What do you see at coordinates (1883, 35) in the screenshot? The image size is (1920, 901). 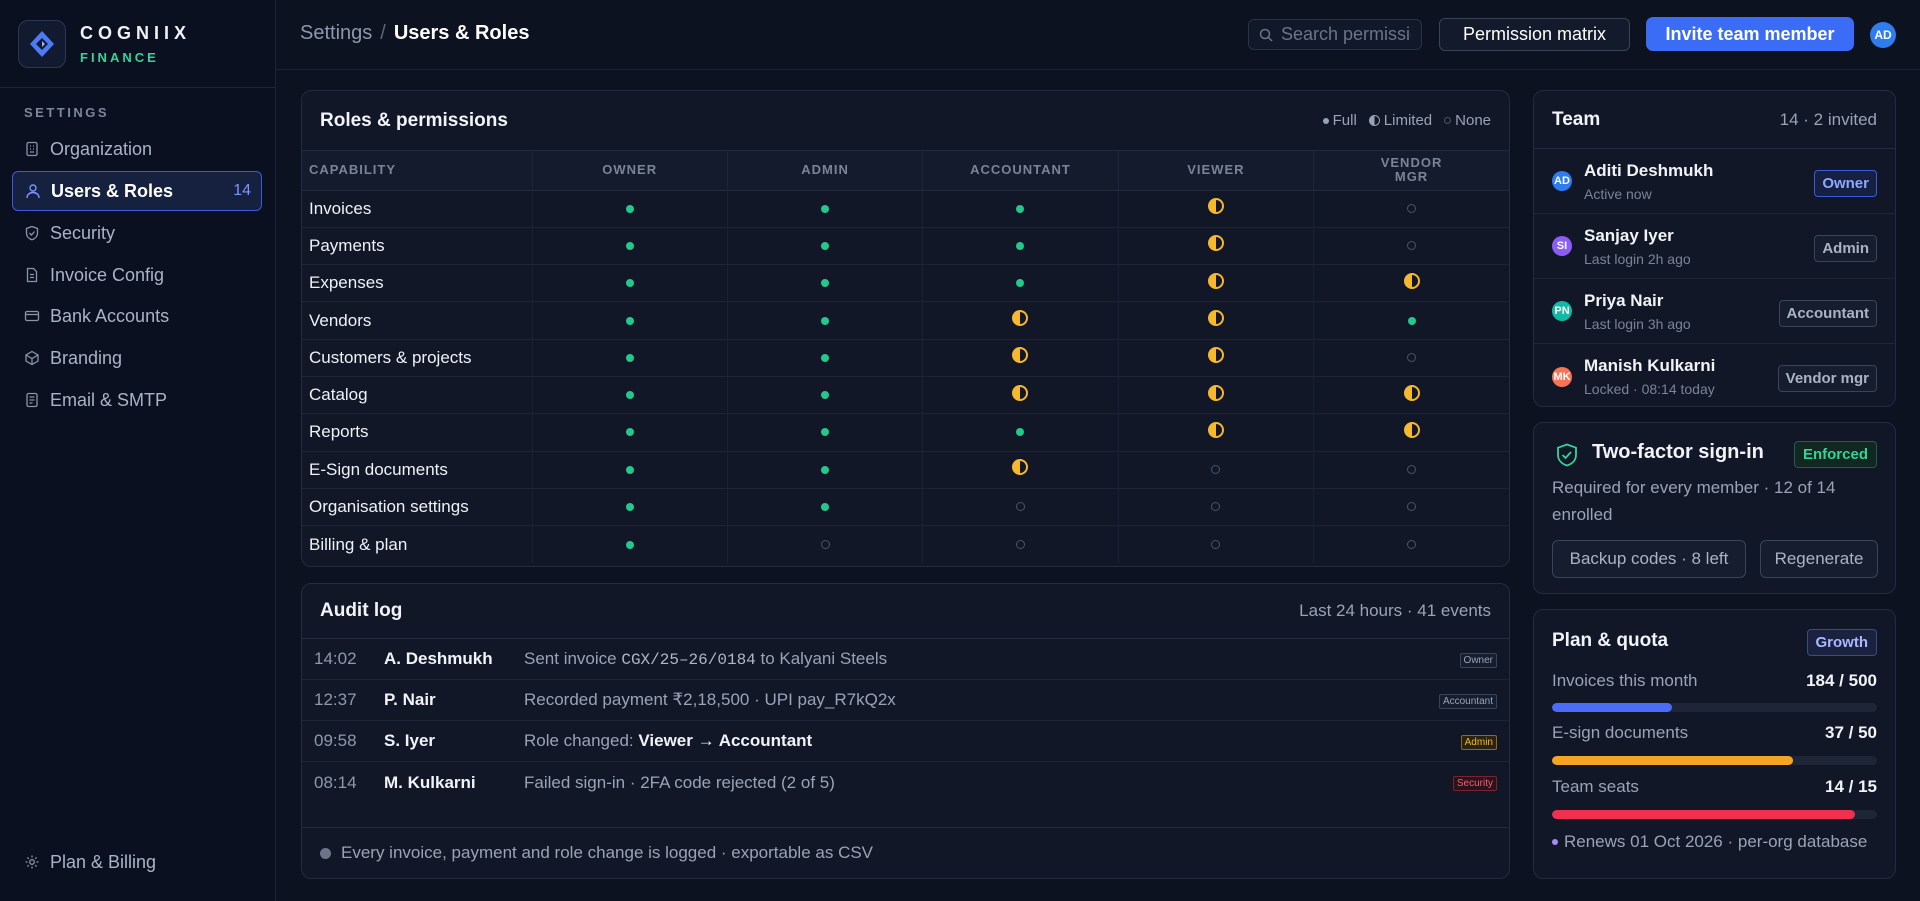 I see `user-avatar: AD` at bounding box center [1883, 35].